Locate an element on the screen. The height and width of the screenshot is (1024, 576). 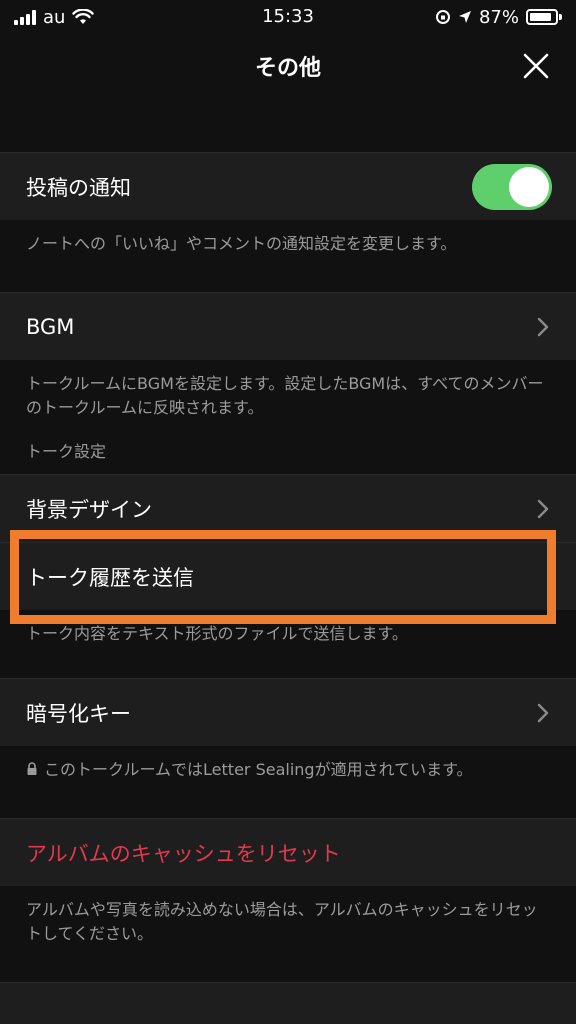
post-notification-description: ノートへの「いいね」やコメントの通知設定を変更します。 is located at coordinates (288, 247).